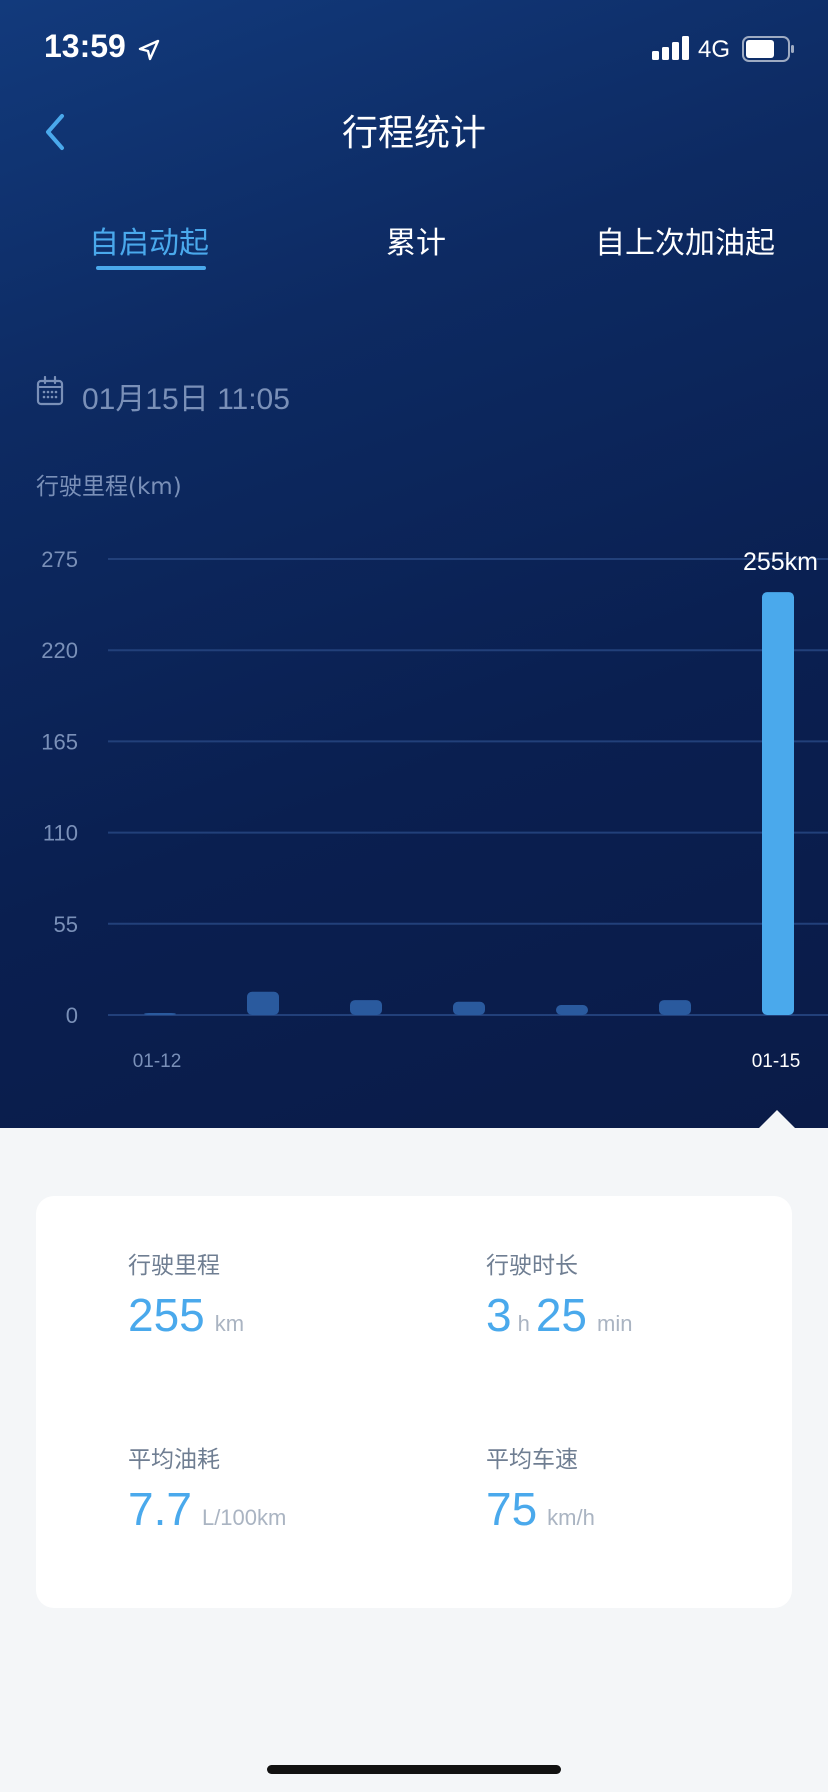  What do you see at coordinates (85, 46) in the screenshot?
I see `status-time: 13:59` at bounding box center [85, 46].